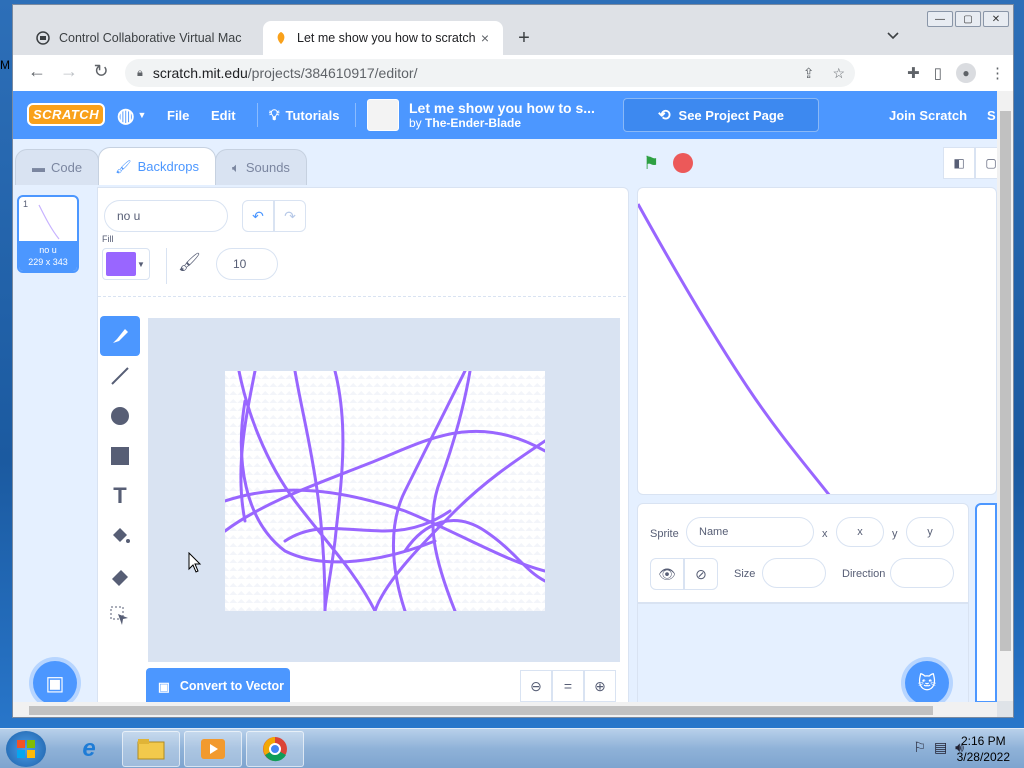 This screenshot has height=768, width=1024. I want to click on bookmark-star-icon: ☆, so click(838, 73).